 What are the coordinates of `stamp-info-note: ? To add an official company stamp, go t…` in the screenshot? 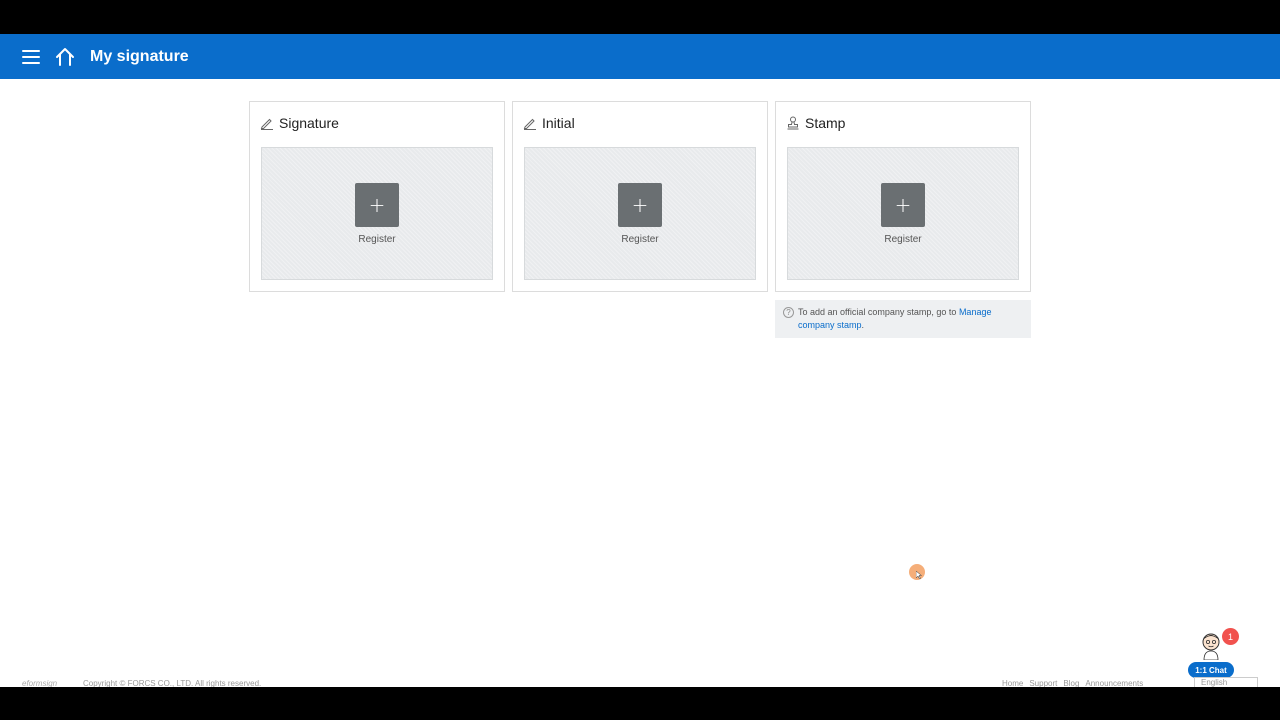 It's located at (903, 319).